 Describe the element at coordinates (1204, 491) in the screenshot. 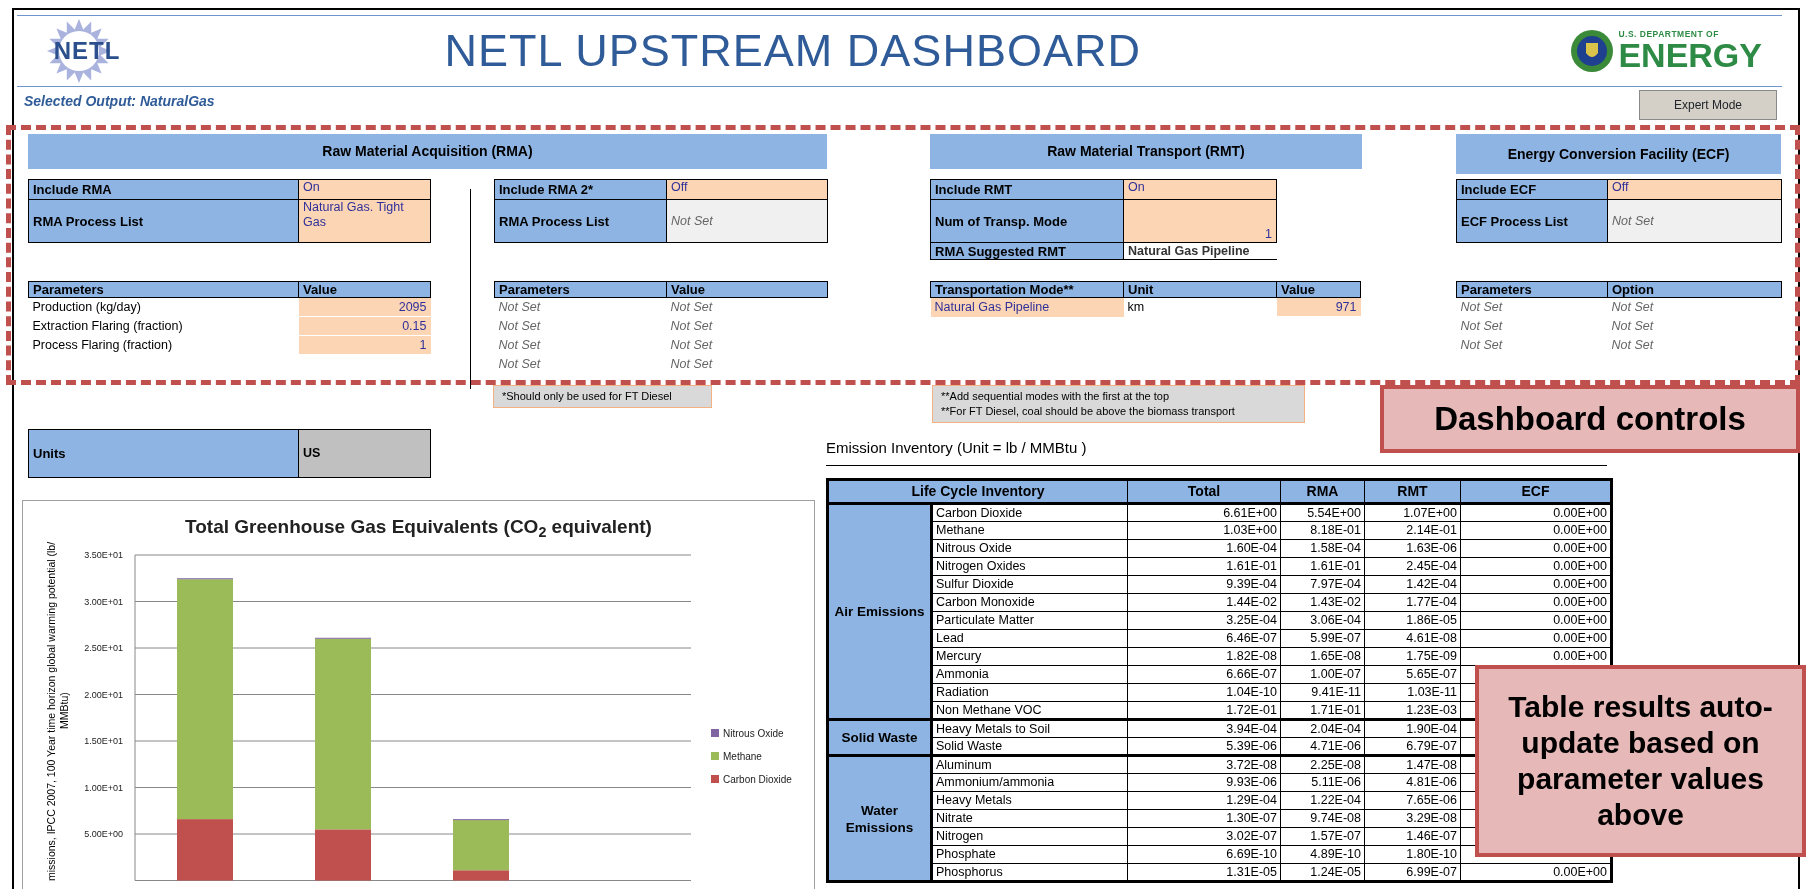

I see `column-header: Total` at that location.